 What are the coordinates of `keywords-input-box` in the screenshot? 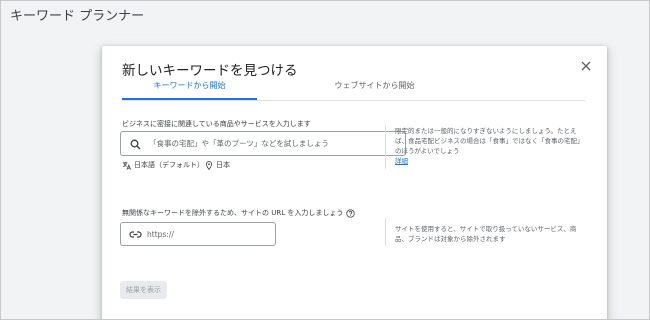 It's located at (263, 143).